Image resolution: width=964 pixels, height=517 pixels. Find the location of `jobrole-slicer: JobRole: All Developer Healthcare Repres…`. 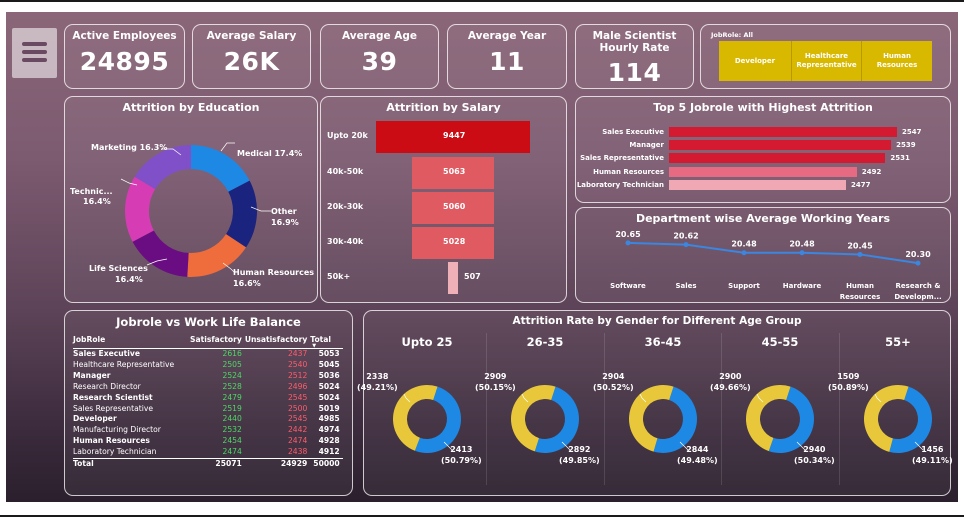

jobrole-slicer: JobRole: All Developer Healthcare Repres… is located at coordinates (825, 56).